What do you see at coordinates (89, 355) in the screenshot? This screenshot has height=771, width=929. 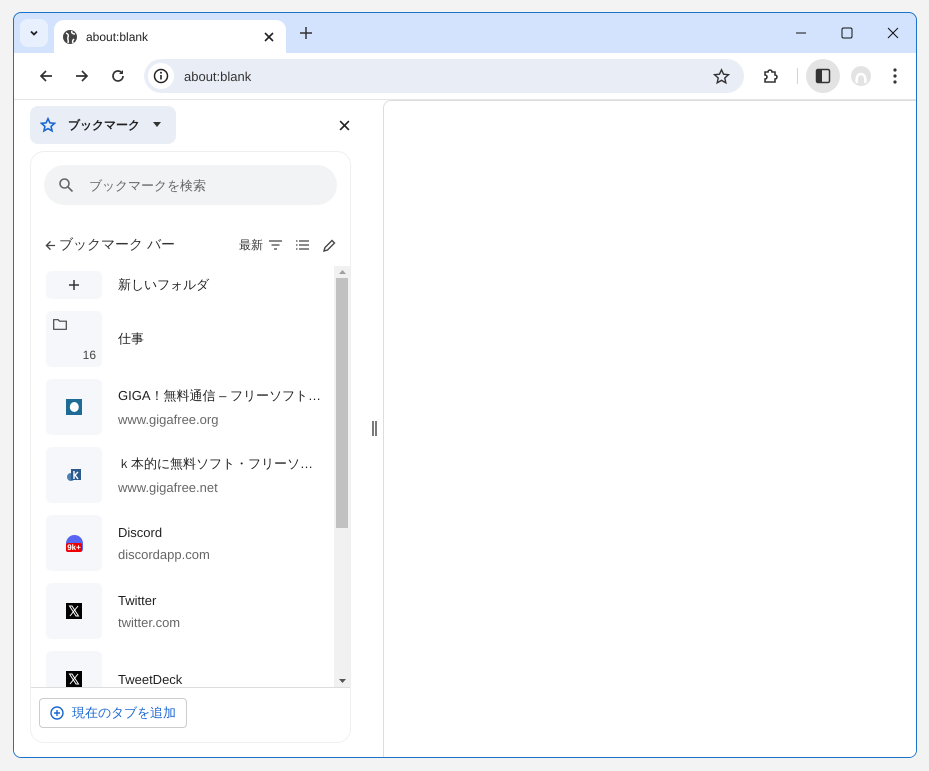 I see `bookmark-count: 16` at bounding box center [89, 355].